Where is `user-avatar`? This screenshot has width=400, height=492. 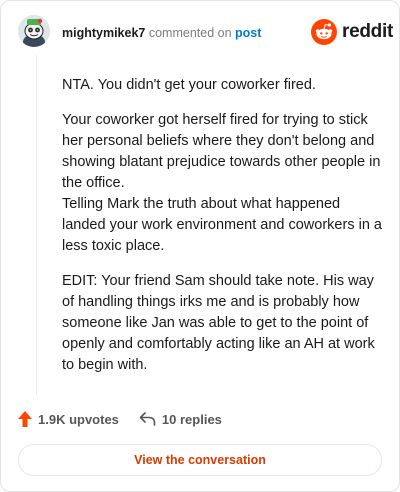
user-avatar is located at coordinates (34, 31).